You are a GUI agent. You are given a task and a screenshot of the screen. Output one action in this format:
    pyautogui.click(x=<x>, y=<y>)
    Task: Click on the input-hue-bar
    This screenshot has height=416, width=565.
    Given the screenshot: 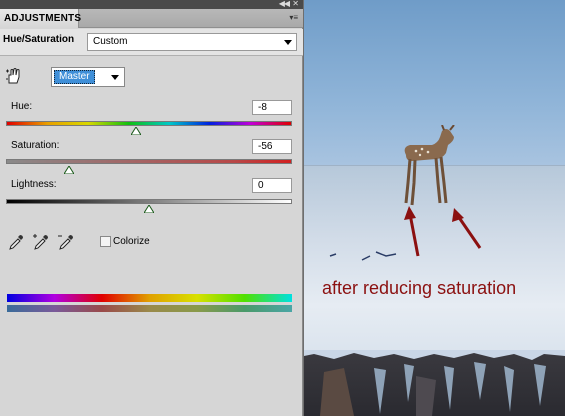 What is the action you would take?
    pyautogui.click(x=149, y=298)
    